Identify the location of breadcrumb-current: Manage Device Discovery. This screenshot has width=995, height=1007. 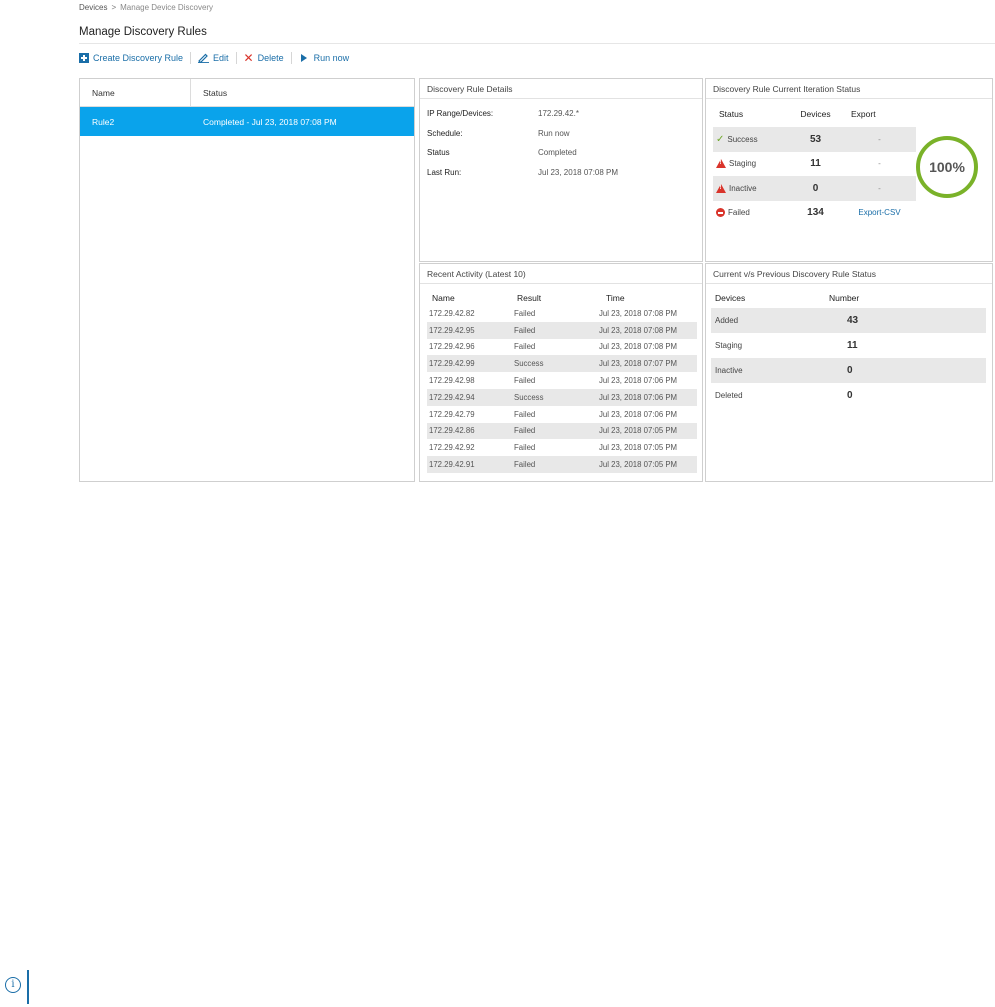
(167, 7).